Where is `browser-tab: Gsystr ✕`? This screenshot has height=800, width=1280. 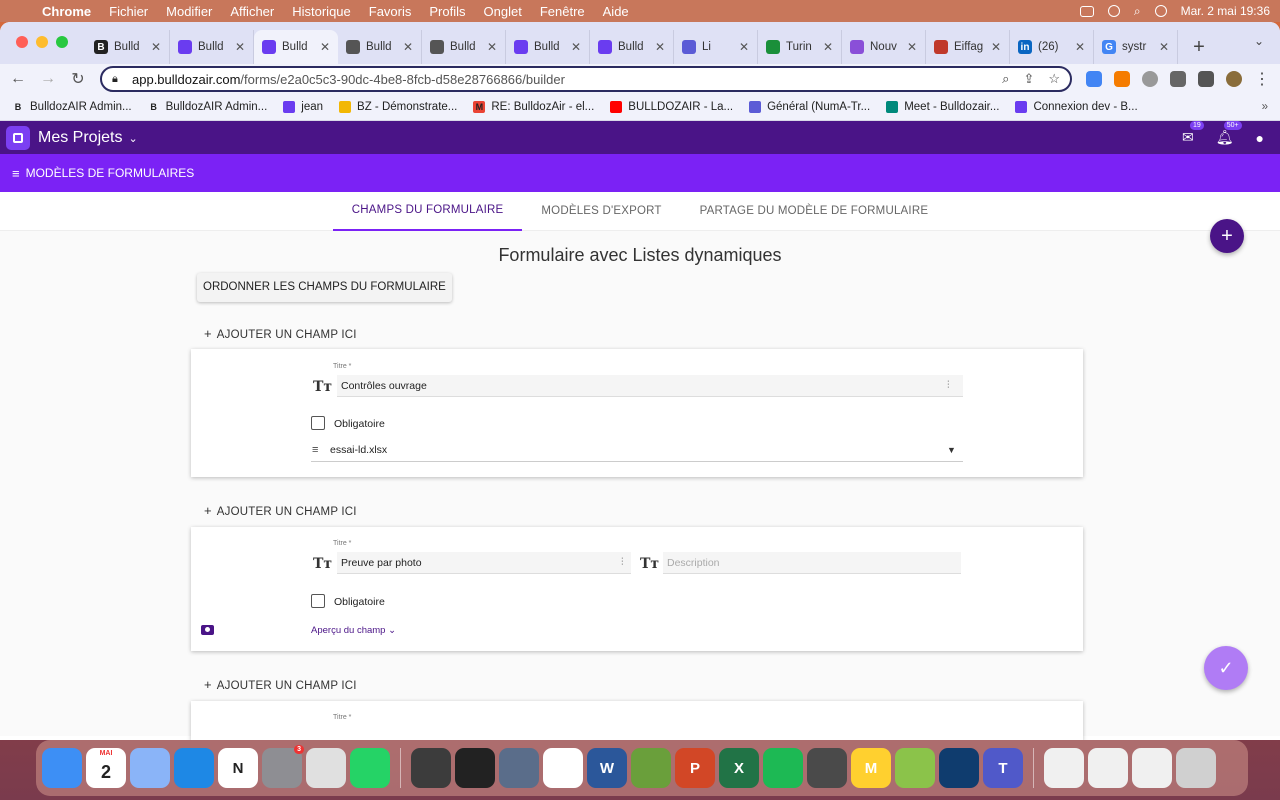 browser-tab: Gsystr ✕ is located at coordinates (1136, 47).